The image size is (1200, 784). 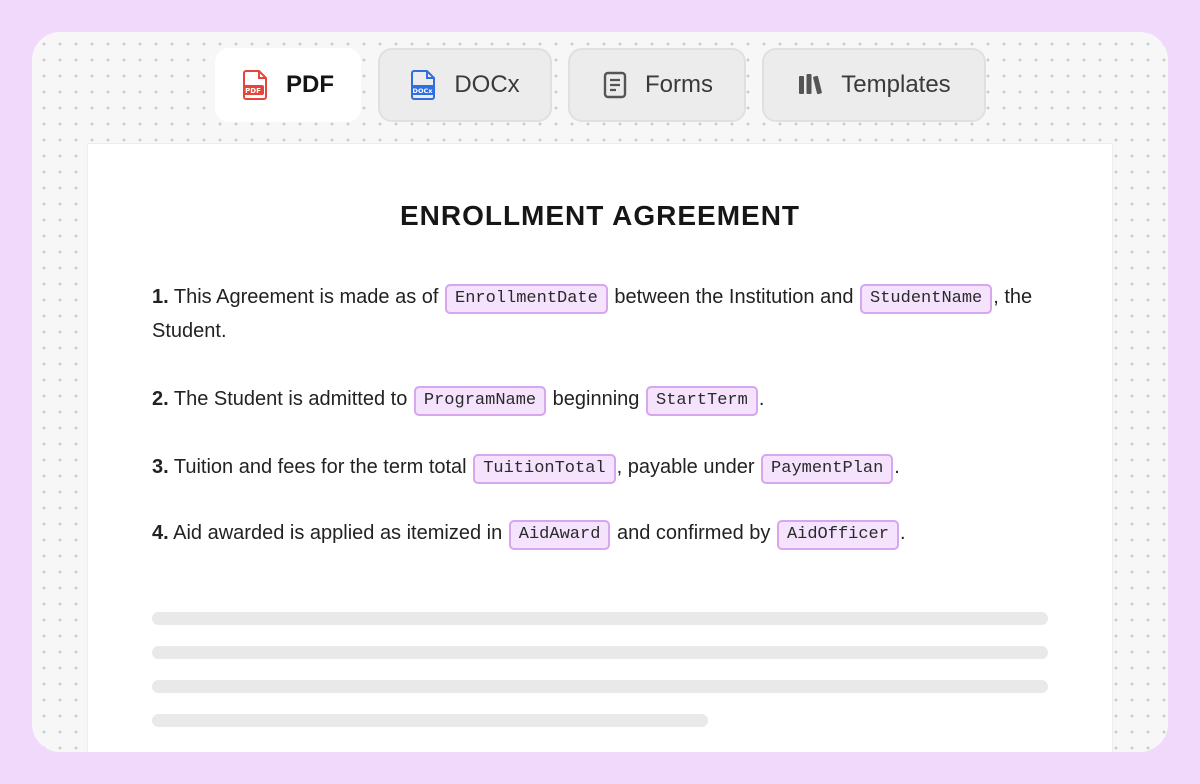 I want to click on pdf-badge-text: PDF, so click(x=253, y=91).